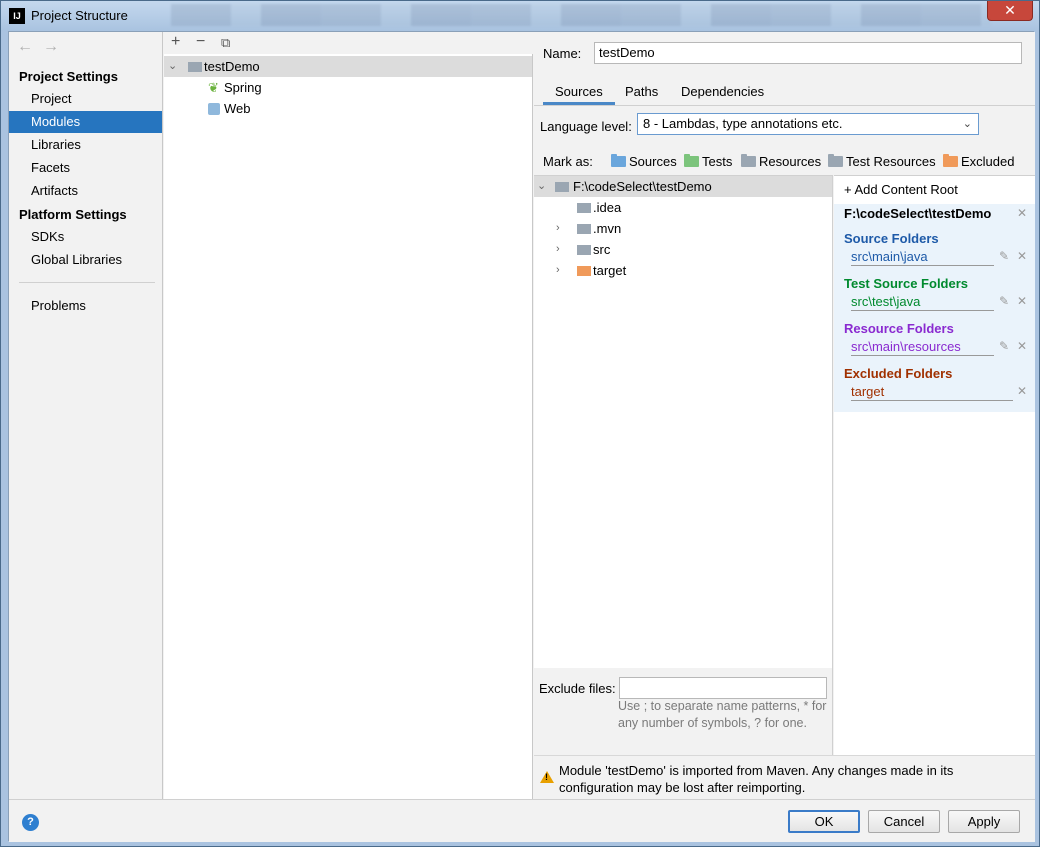 Image resolution: width=1040 pixels, height=847 pixels. What do you see at coordinates (932, 392) in the screenshot?
I see `excluded-folder-path: target` at bounding box center [932, 392].